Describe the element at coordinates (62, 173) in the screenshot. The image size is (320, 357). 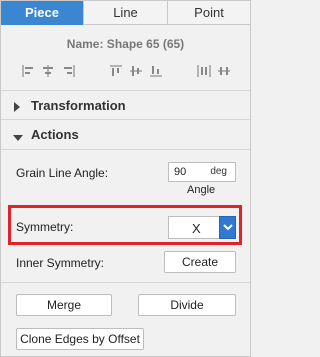
I see `grain-line-angle-label: Grain Line Angle:` at that location.